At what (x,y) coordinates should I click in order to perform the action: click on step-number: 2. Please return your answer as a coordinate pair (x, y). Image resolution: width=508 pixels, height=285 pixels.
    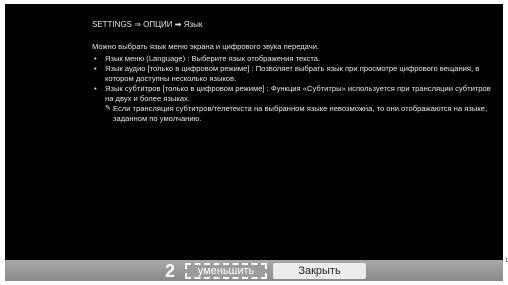
    Looking at the image, I should click on (170, 271).